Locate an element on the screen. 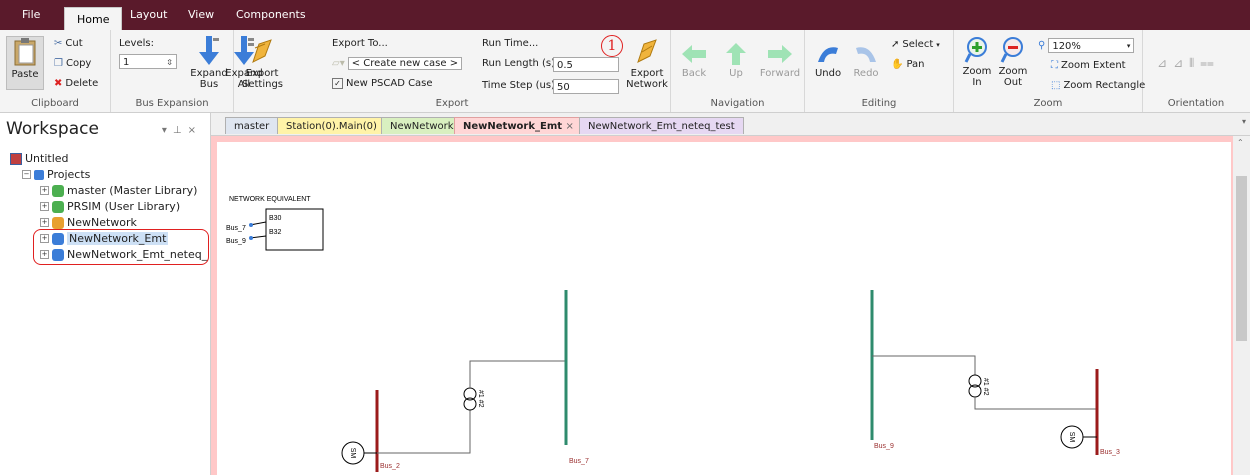 The image size is (1250, 475). zoom-level-field: 120% ▾ is located at coordinates (1091, 45).